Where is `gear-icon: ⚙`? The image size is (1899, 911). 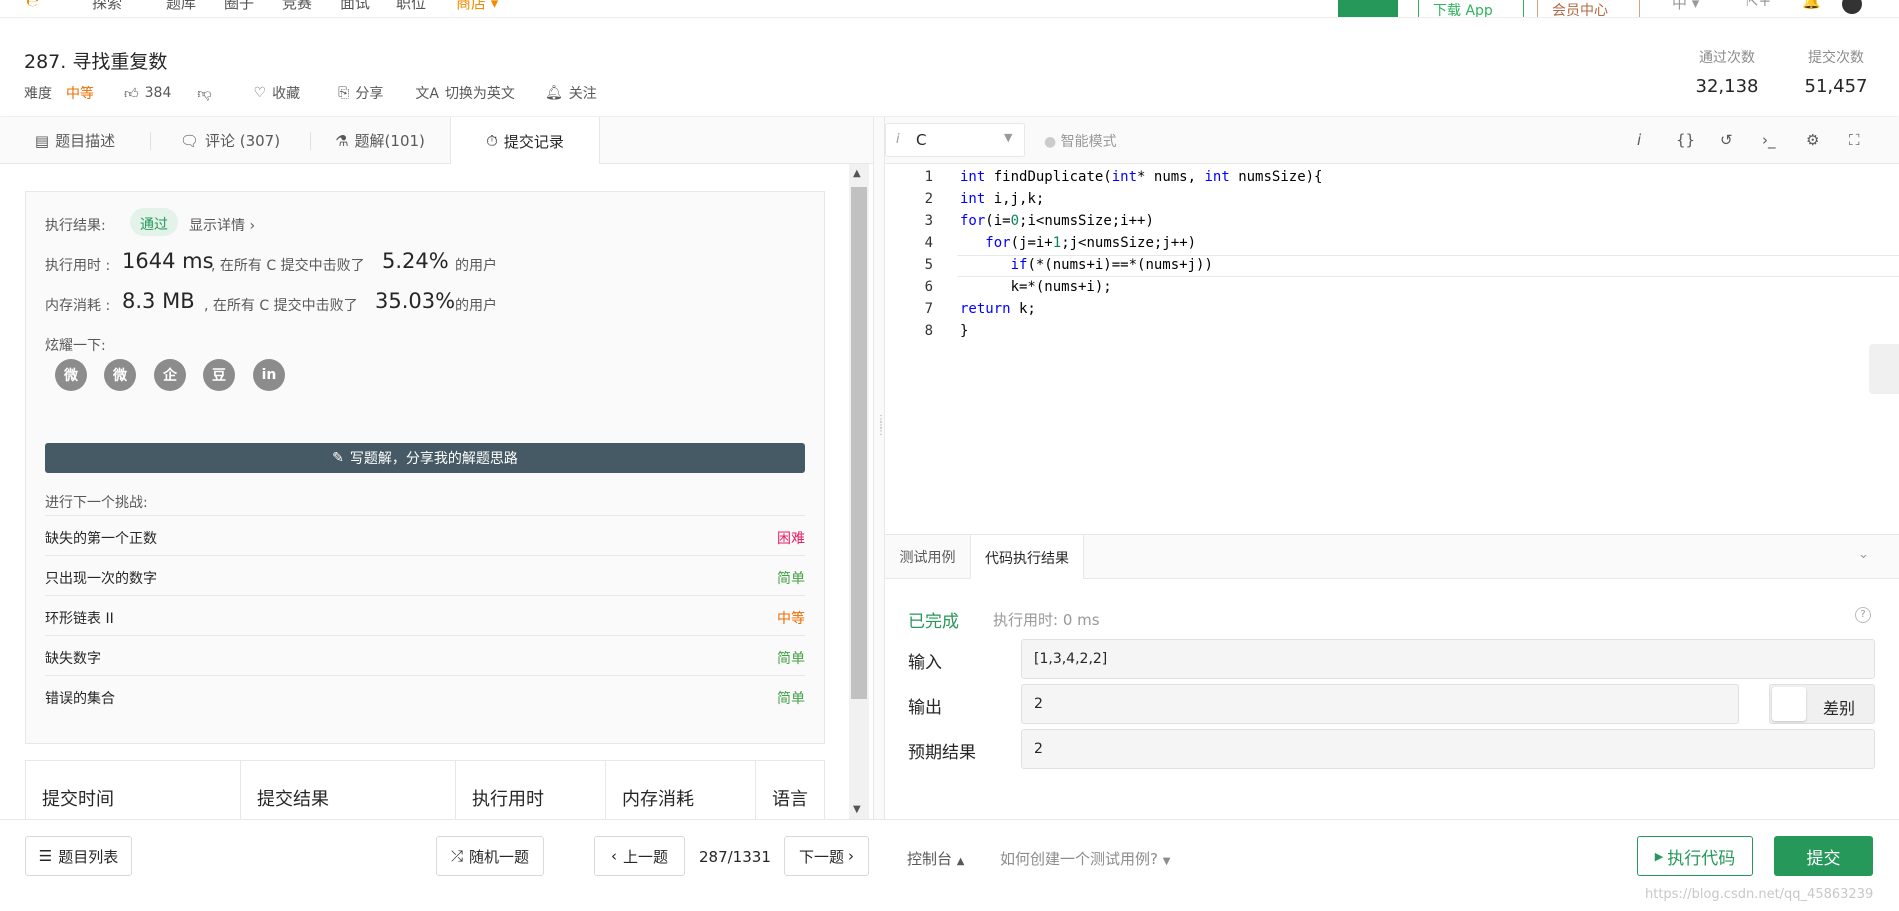 gear-icon: ⚙ is located at coordinates (1812, 140).